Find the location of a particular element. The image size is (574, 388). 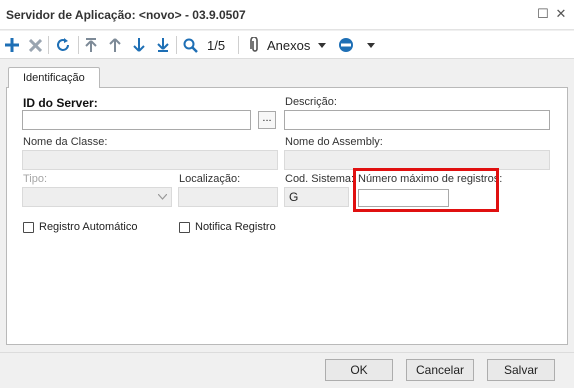

paperclip-icon is located at coordinates (255, 45).